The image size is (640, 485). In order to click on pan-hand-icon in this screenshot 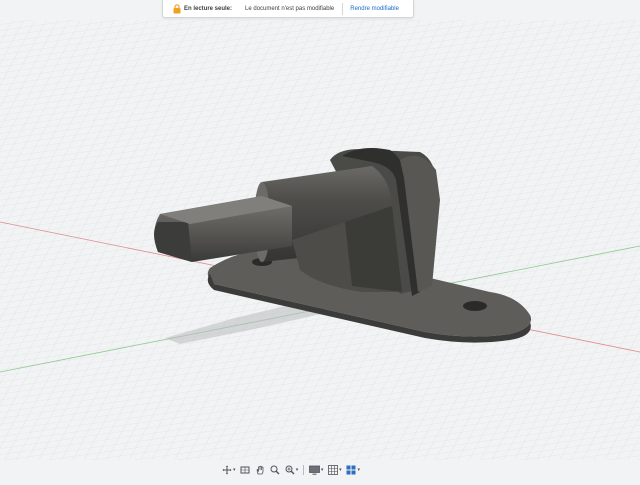, I will do `click(260, 470)`.